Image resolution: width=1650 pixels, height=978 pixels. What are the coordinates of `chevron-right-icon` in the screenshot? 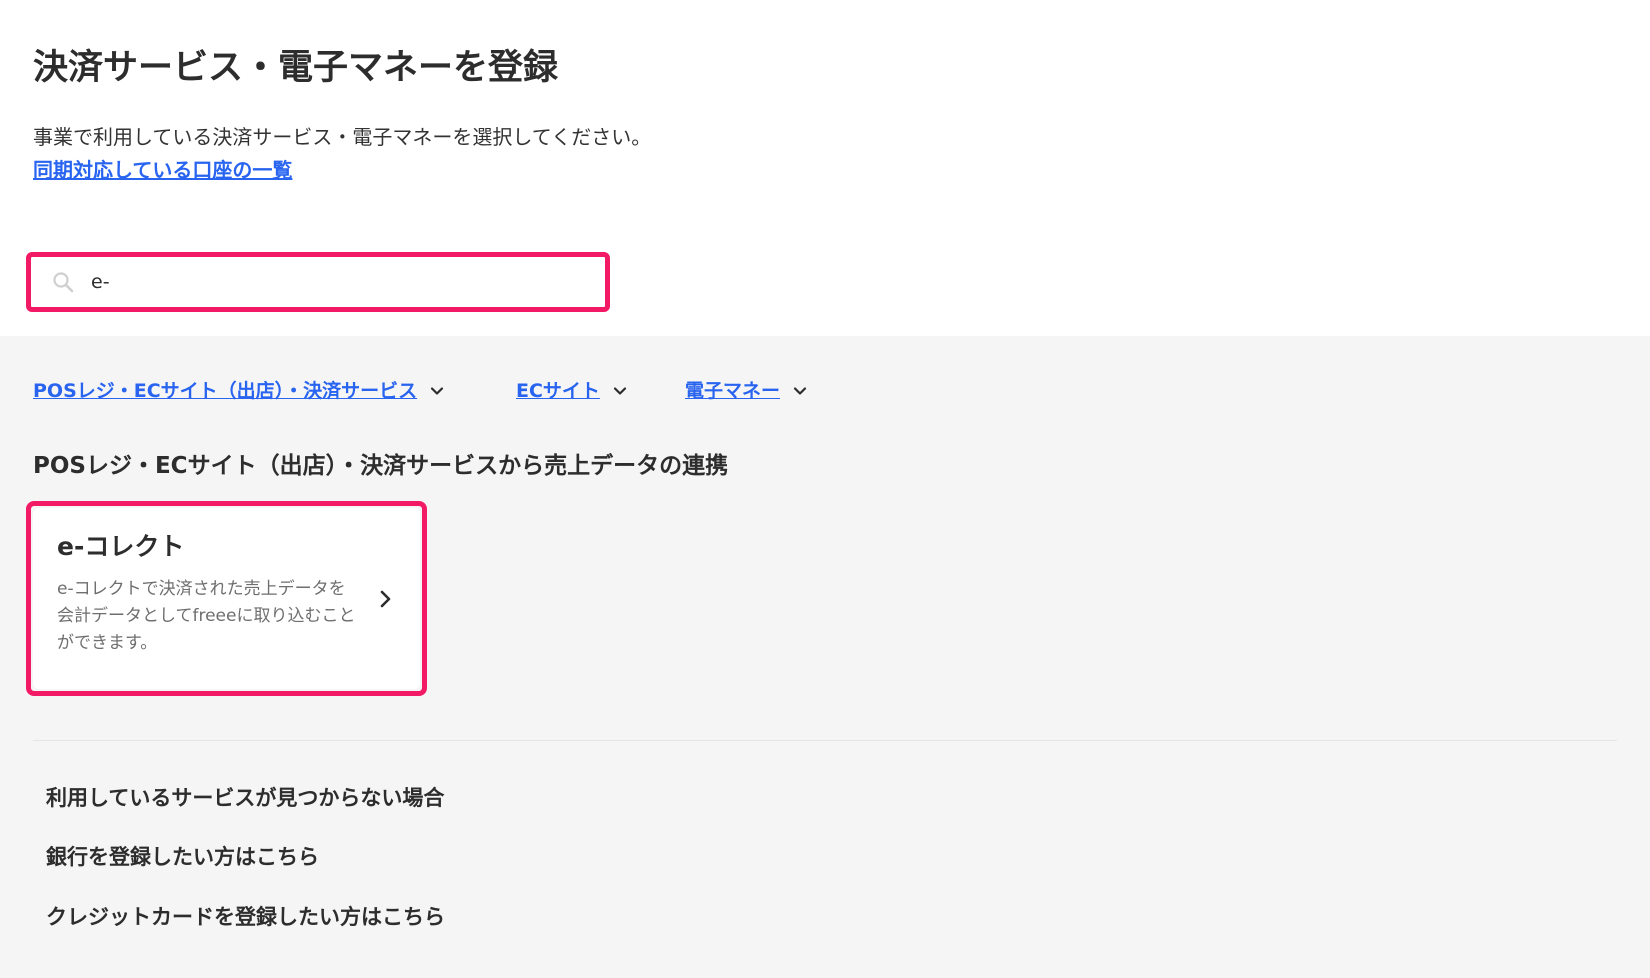 It's located at (385, 599).